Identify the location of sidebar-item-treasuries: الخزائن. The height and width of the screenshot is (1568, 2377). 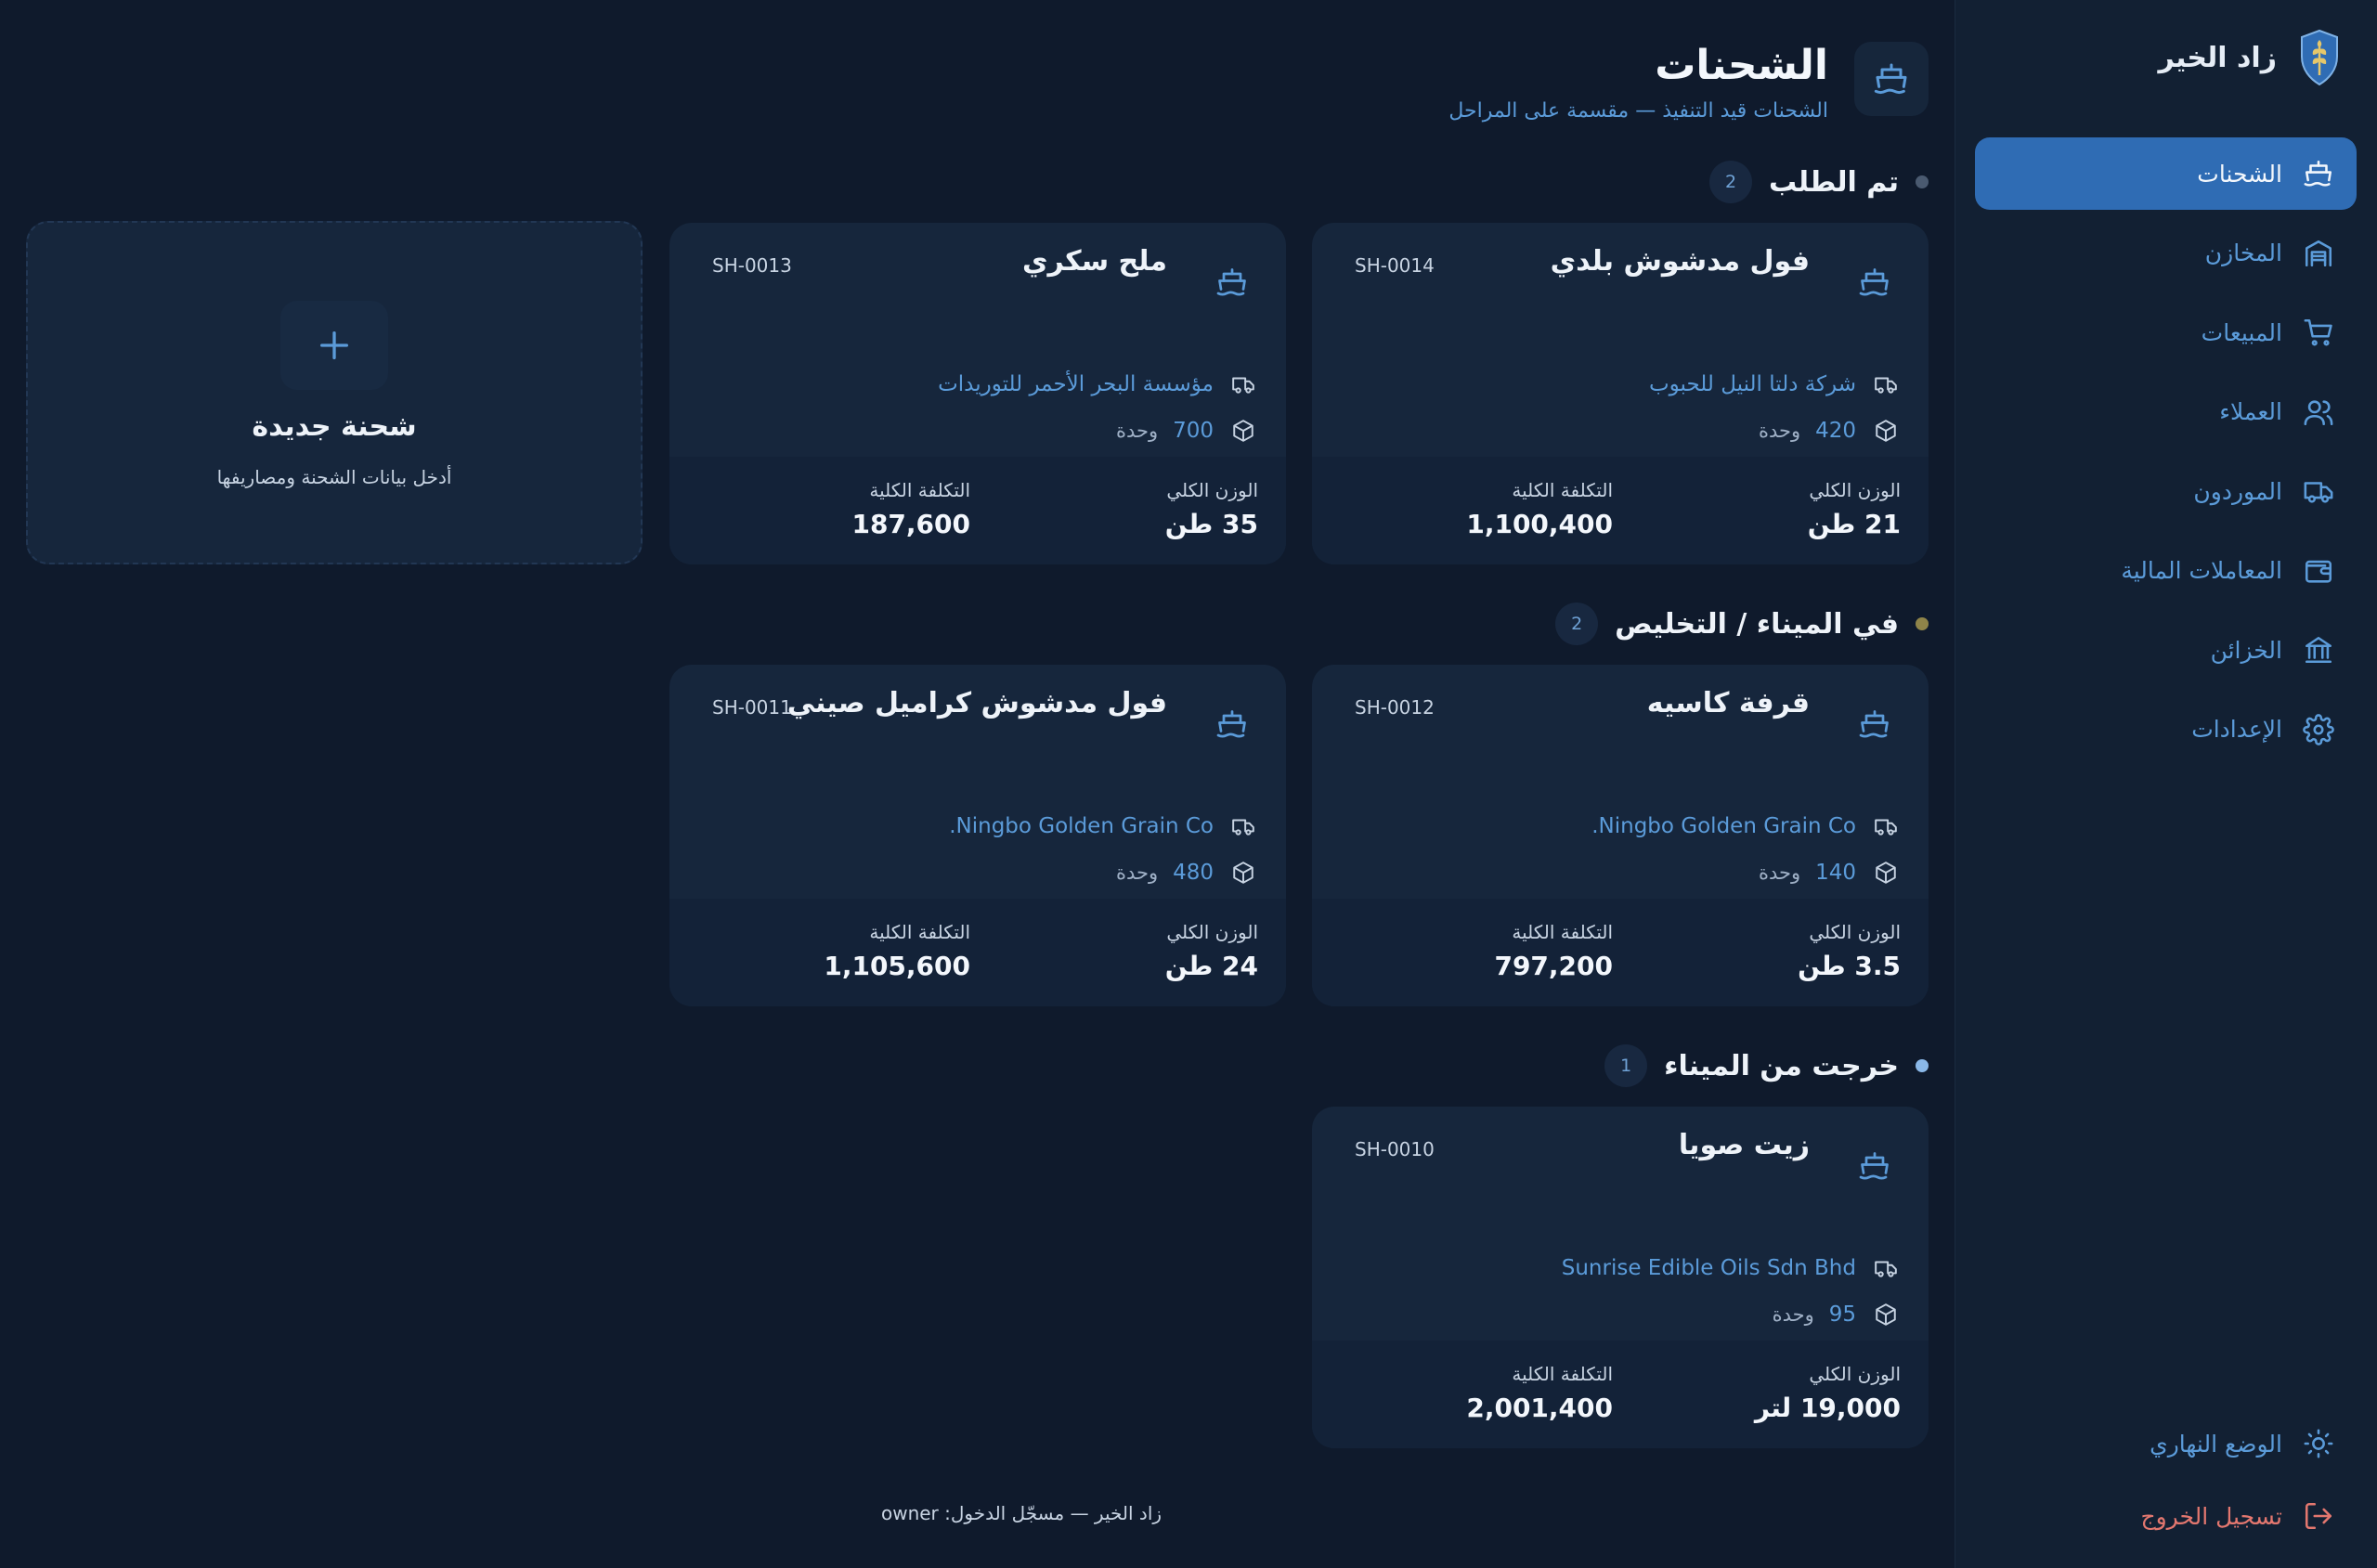
(2166, 650).